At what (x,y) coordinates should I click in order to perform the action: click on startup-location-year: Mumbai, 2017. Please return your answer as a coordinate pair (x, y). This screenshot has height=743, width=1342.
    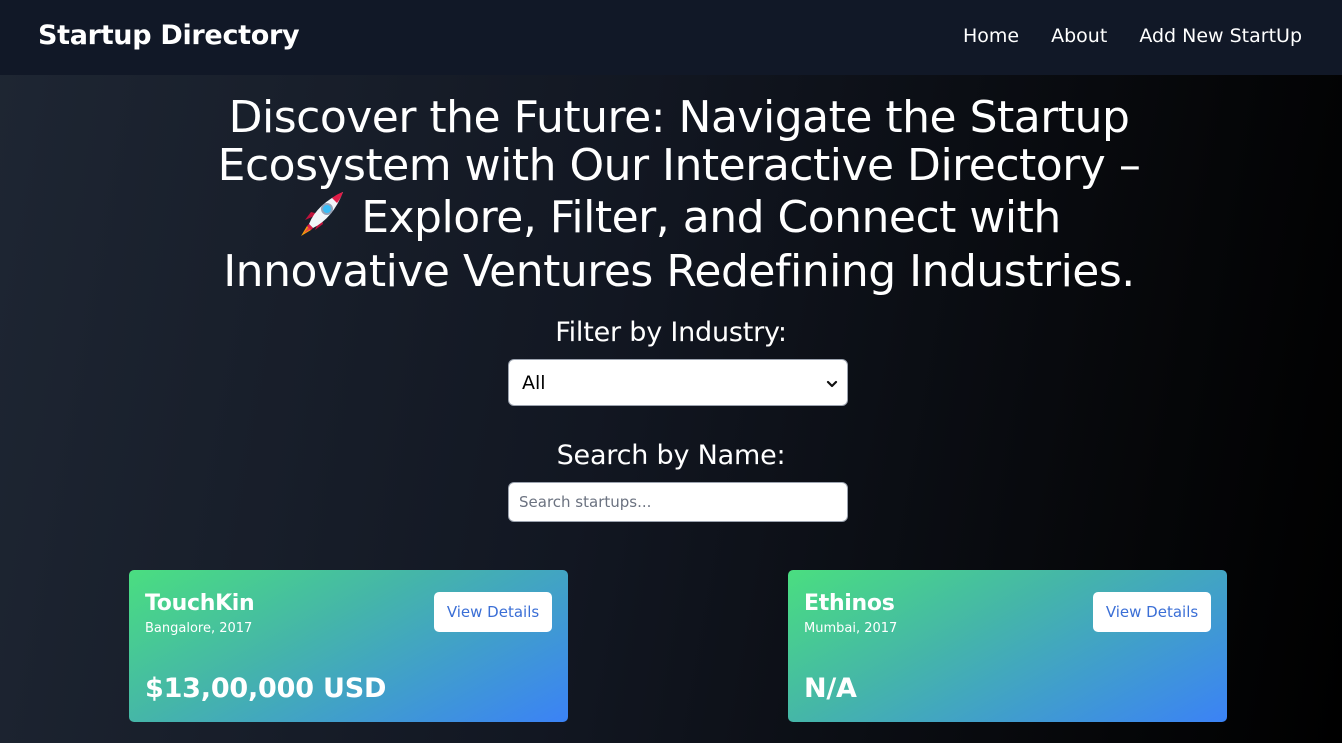
    Looking at the image, I should click on (851, 628).